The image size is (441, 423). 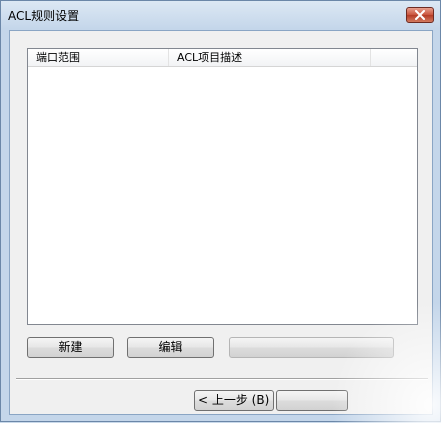 I want to click on column-header-extra, so click(x=394, y=57).